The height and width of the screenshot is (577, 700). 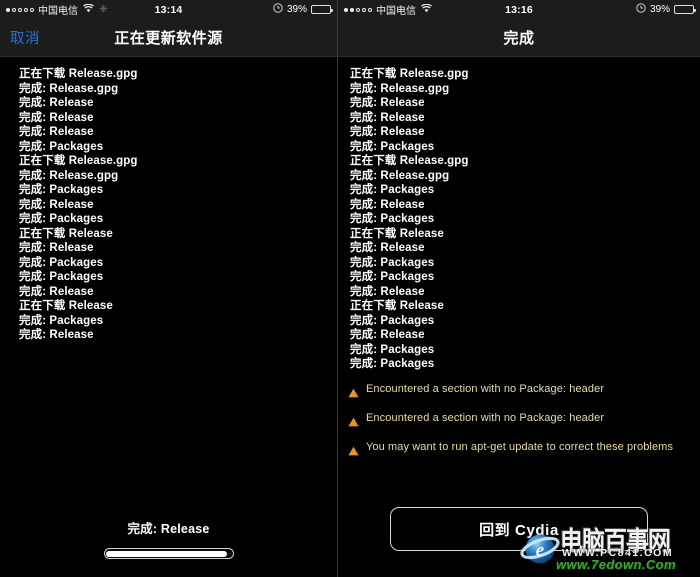 I want to click on location-services-icon, so click(x=103, y=10).